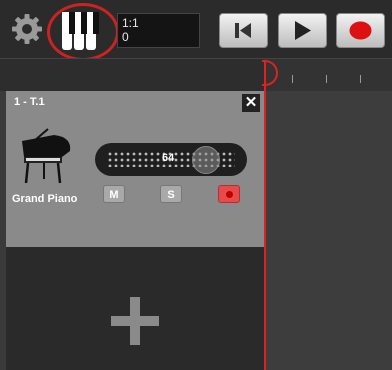 The width and height of the screenshot is (392, 370). I want to click on ruler-bars, so click(328, 75).